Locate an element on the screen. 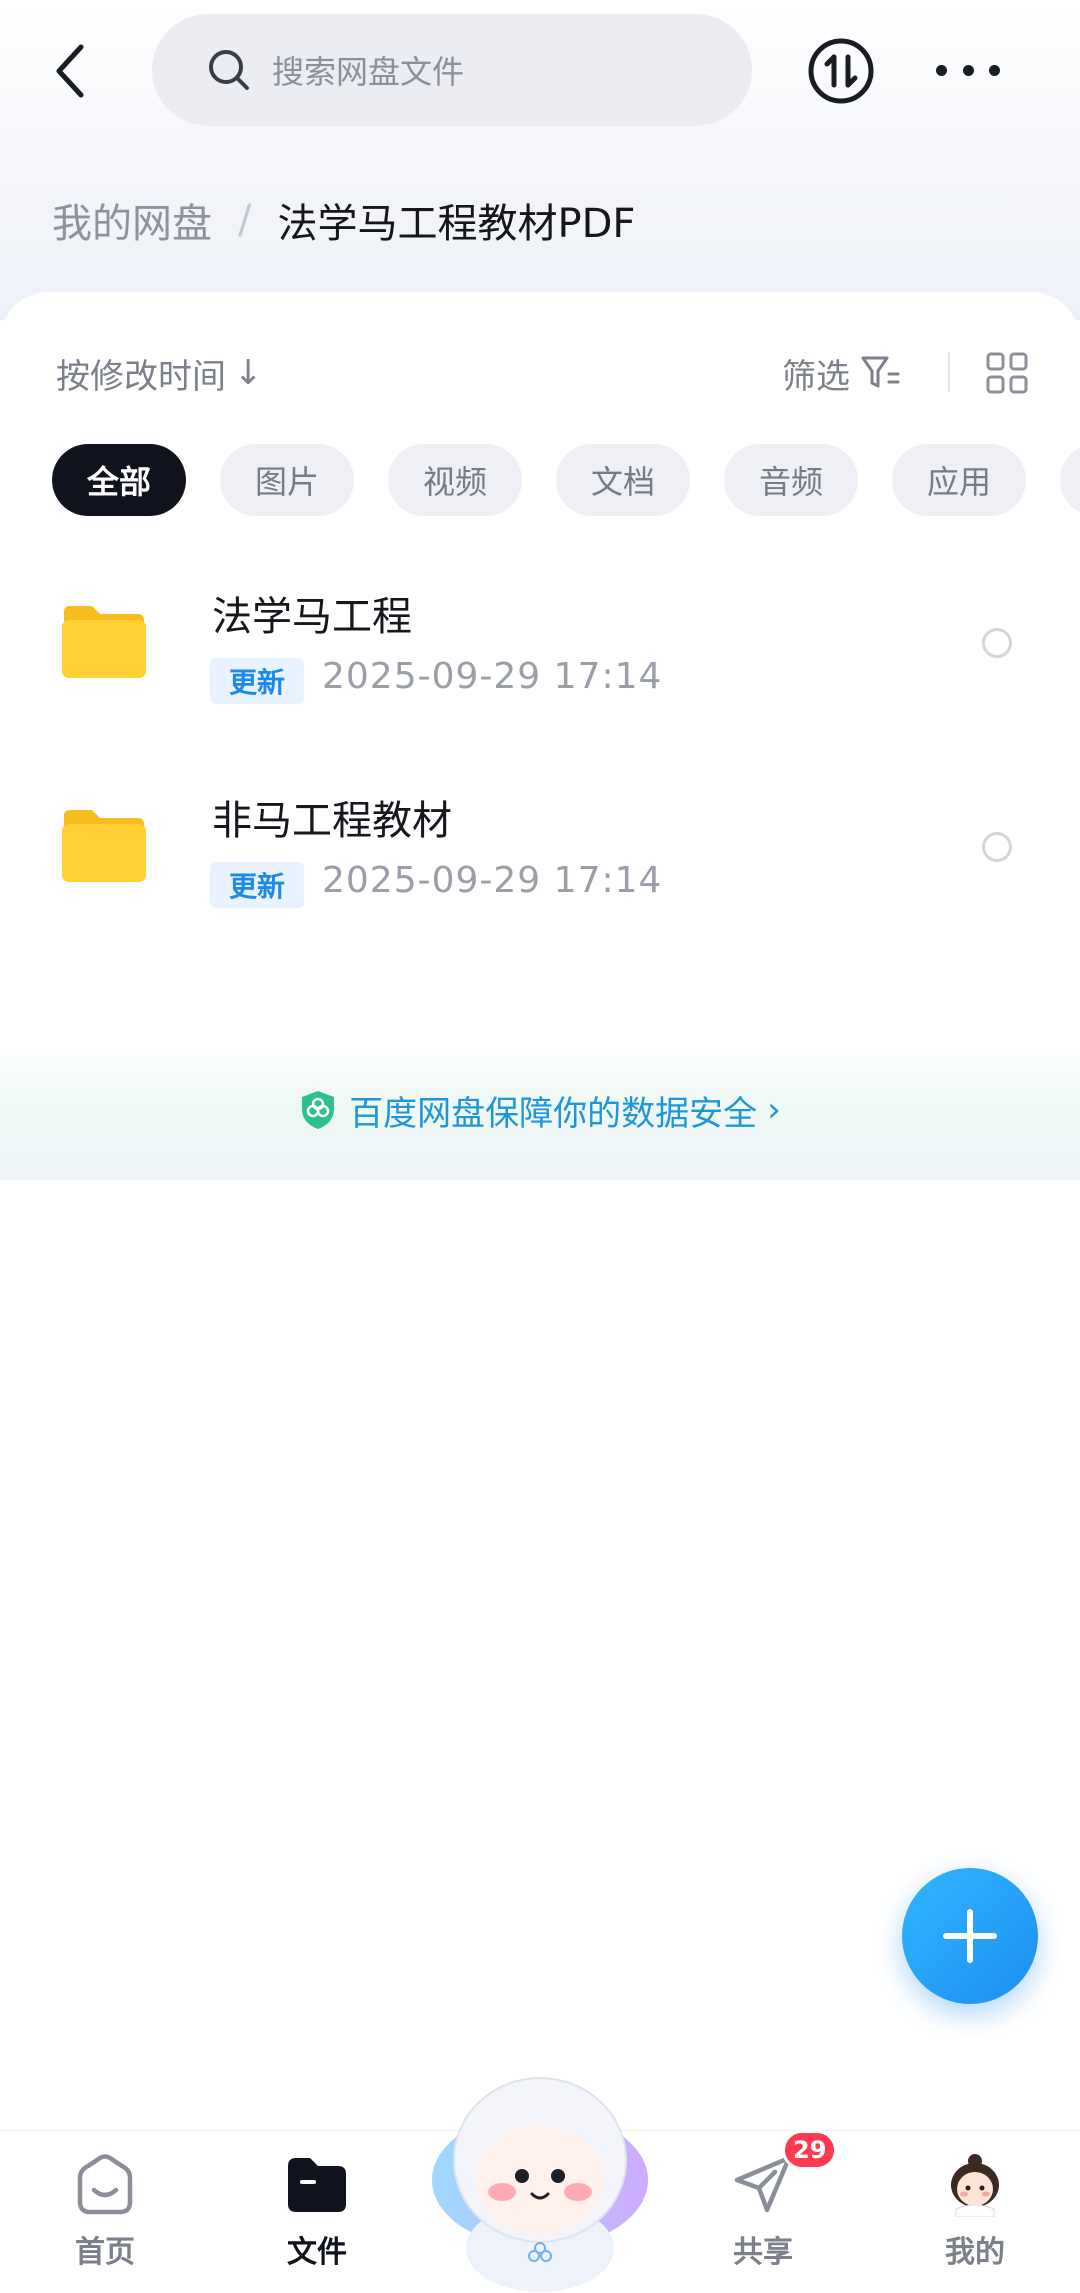 This screenshot has height=2293, width=1080. security-banner-text: 百度网盘保障你的数据安全 is located at coordinates (553, 1113).